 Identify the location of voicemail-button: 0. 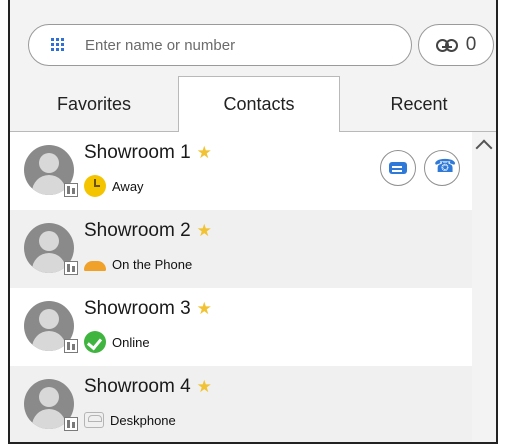
(456, 45).